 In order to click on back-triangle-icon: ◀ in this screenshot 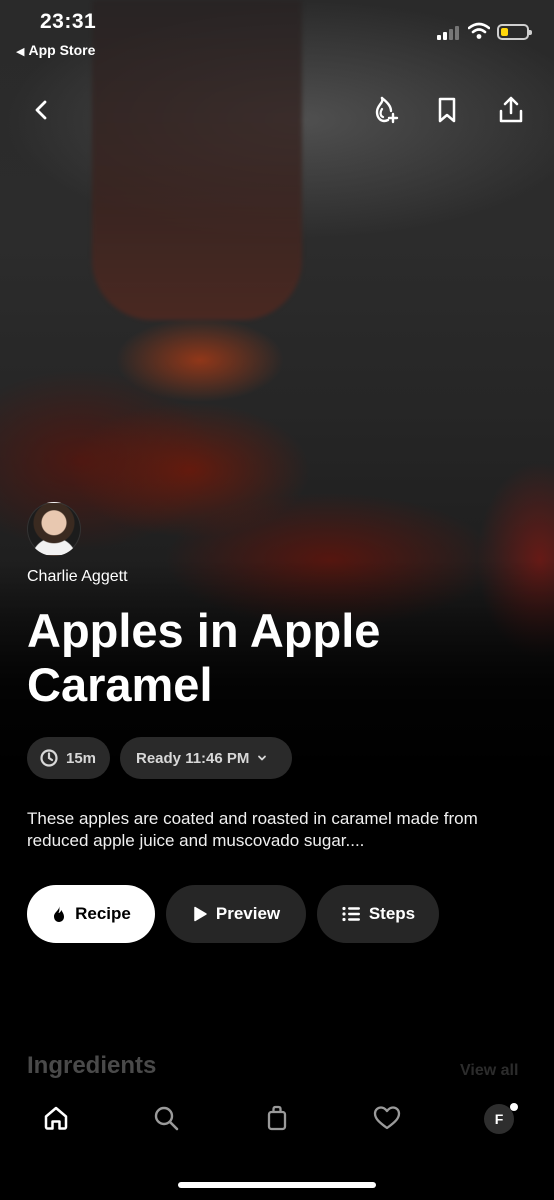, I will do `click(20, 52)`.